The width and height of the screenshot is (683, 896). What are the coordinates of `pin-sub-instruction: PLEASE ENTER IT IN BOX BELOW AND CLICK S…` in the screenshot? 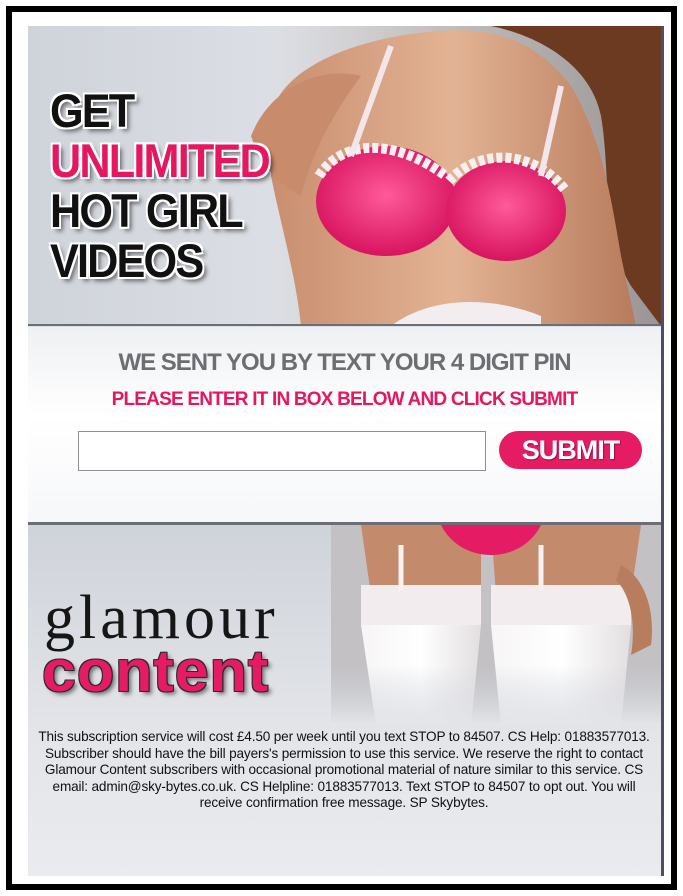 It's located at (345, 399).